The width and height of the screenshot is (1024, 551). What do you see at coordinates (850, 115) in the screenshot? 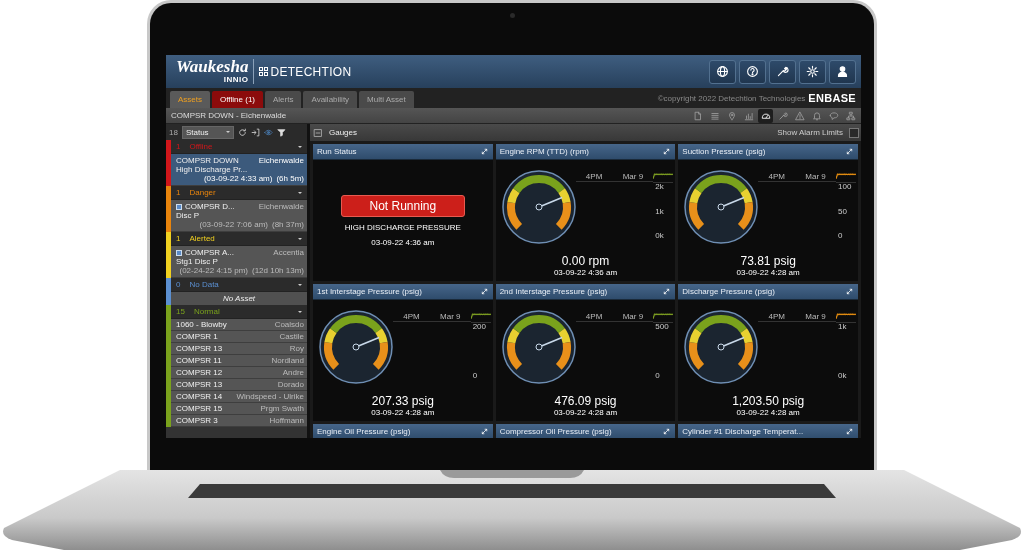
I see `hierarchy-icon` at bounding box center [850, 115].